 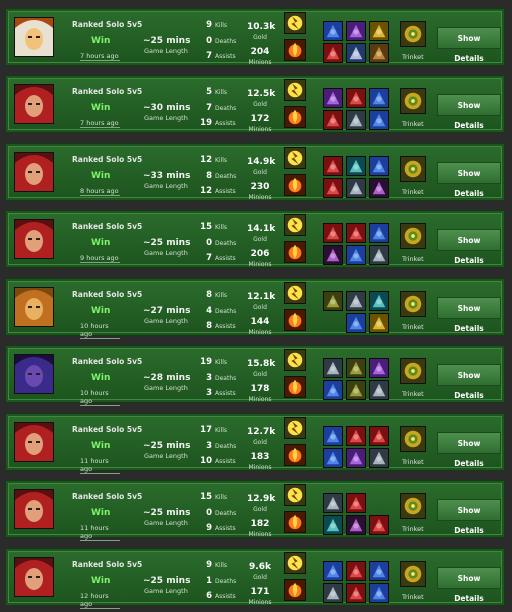 I want to click on kills-stat: 17 Kills, so click(x=213, y=430).